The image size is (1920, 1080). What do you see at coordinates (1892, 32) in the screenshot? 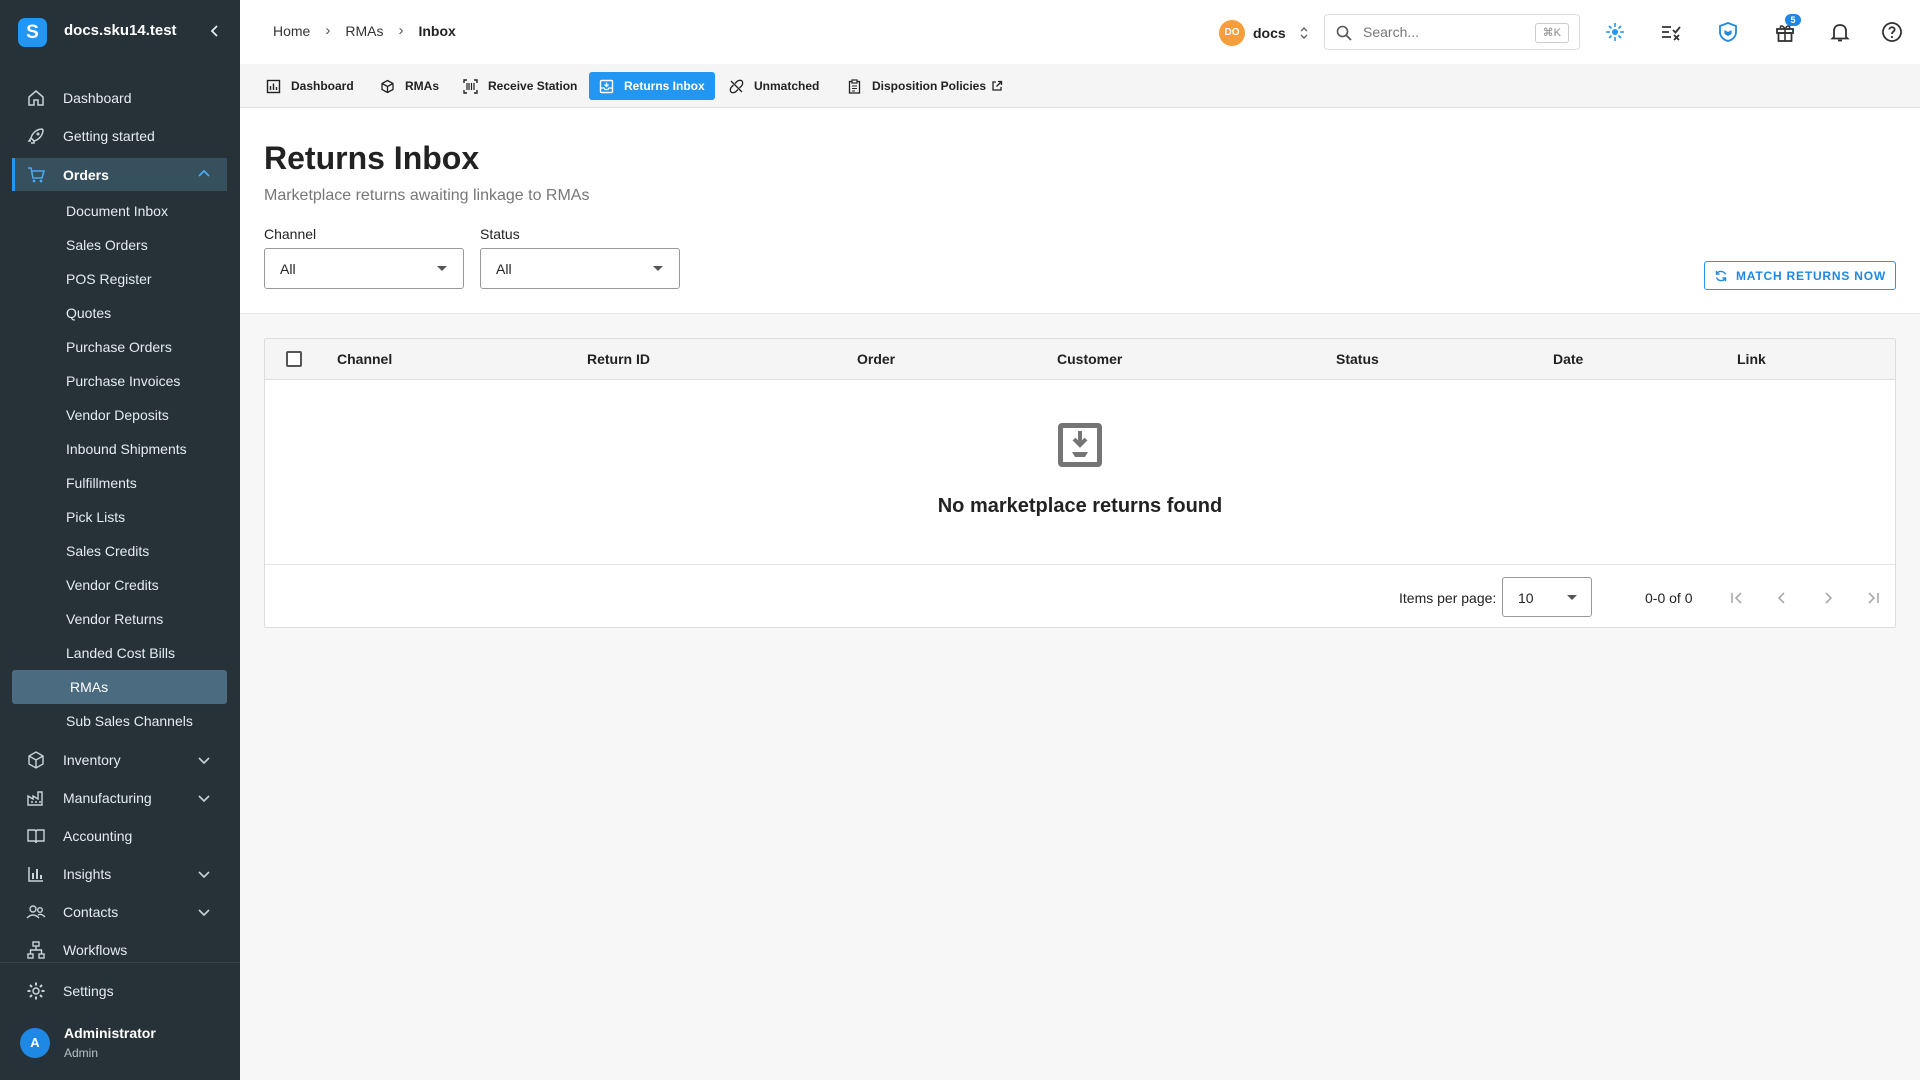
I see `help-icon` at bounding box center [1892, 32].